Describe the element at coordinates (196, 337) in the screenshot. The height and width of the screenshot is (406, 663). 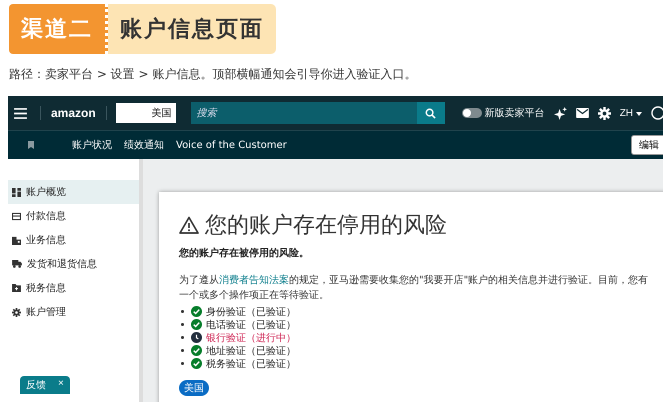
I see `clock-icon` at that location.